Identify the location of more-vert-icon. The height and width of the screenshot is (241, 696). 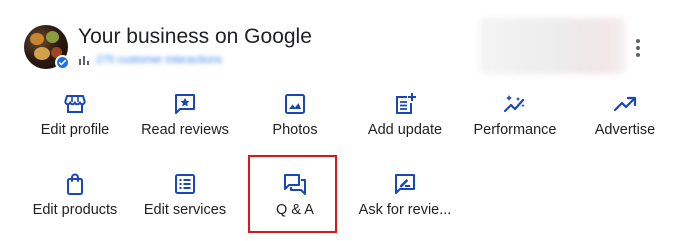
(638, 48).